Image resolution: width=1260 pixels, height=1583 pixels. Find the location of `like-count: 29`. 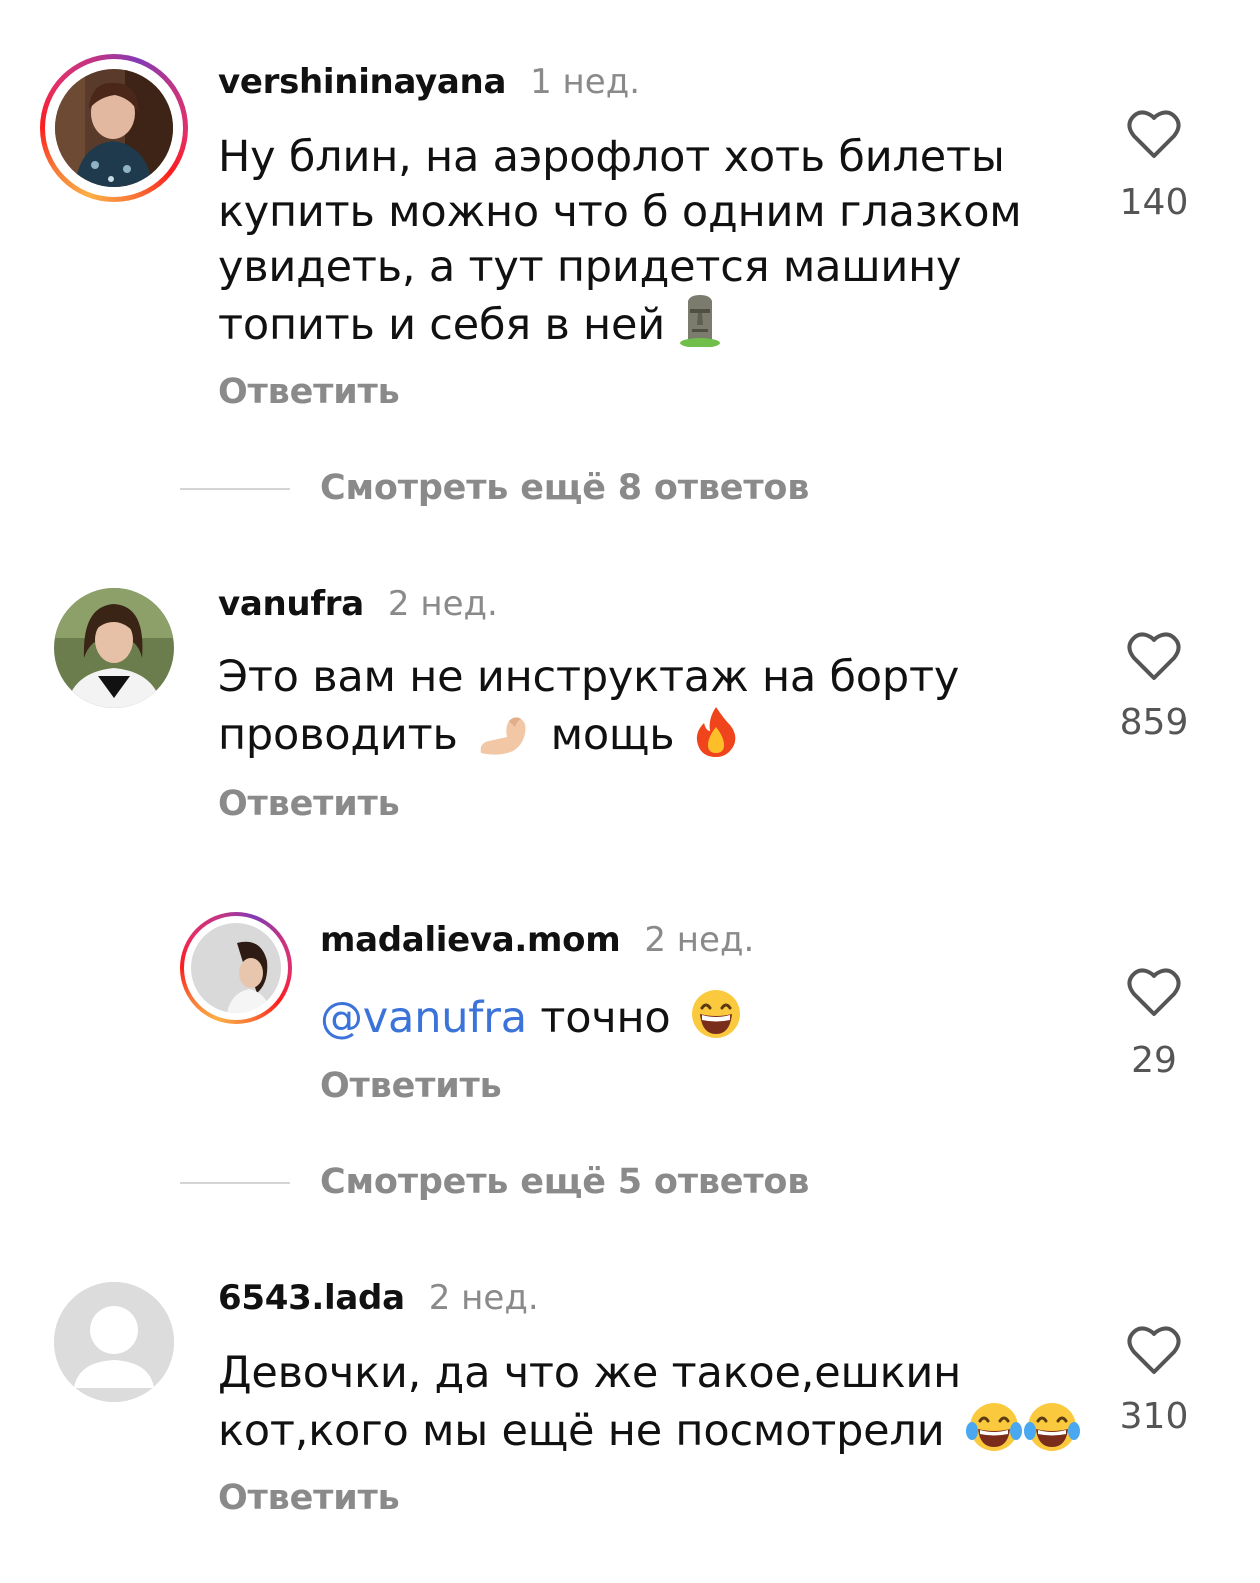

like-count: 29 is located at coordinates (1154, 1060).